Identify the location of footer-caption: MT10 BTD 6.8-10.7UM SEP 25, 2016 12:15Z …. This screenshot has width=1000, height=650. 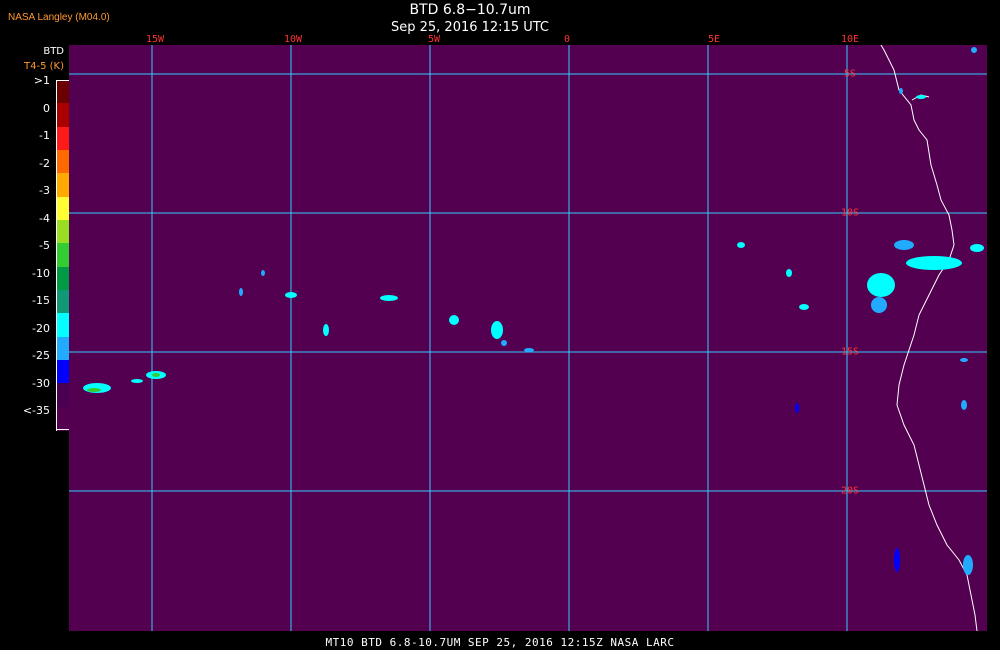
(500, 642).